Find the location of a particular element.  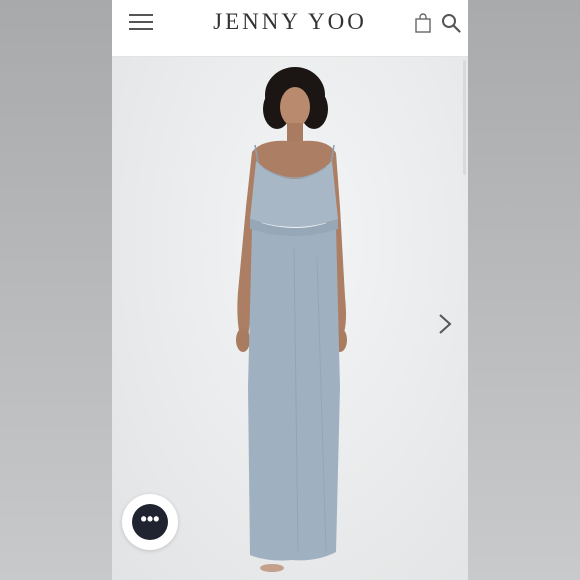

scrollbar is located at coordinates (464, 117).